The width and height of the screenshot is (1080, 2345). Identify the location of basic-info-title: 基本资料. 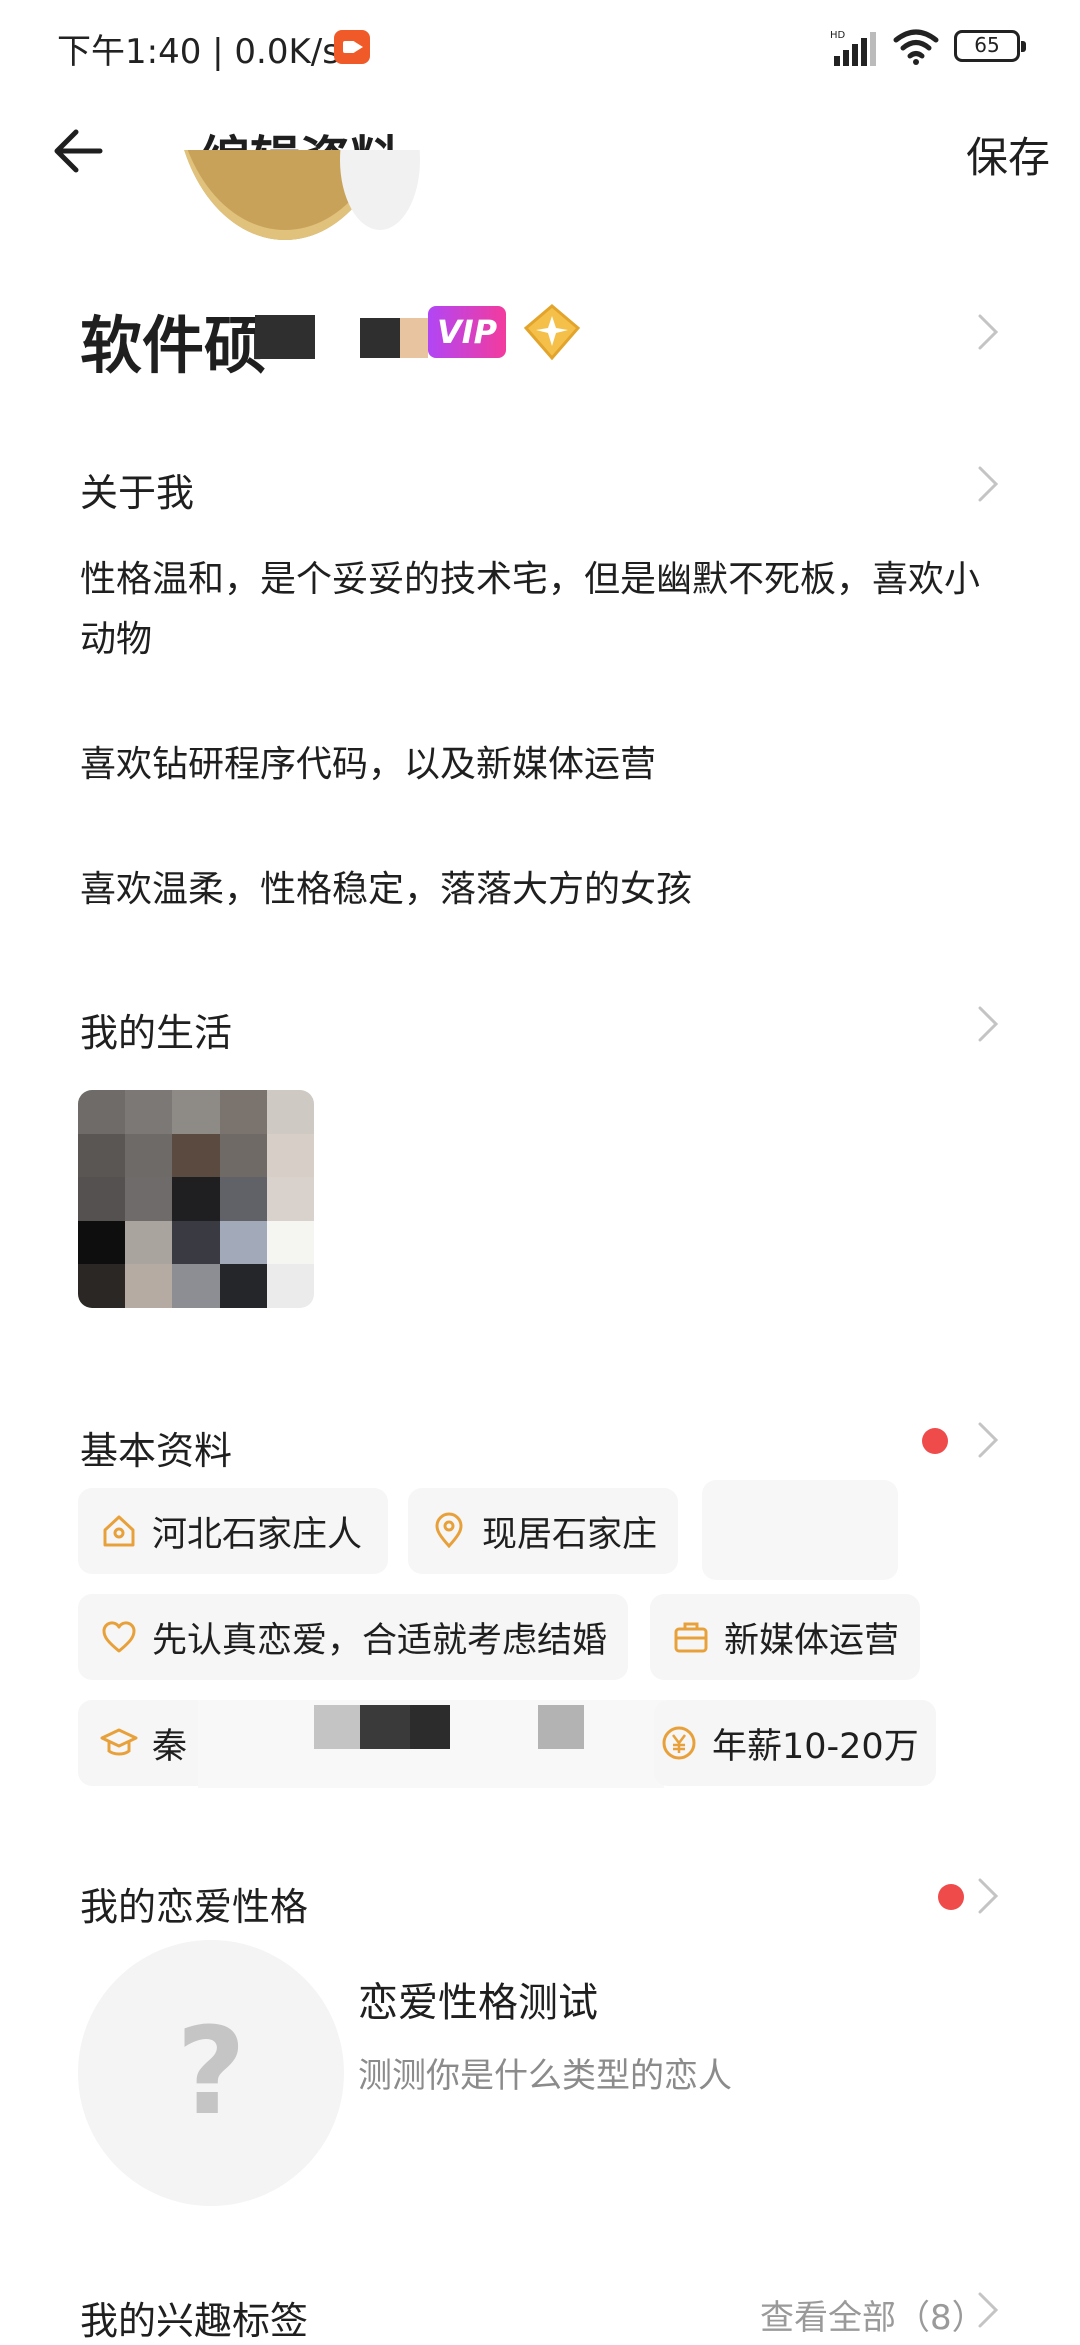
(156, 1451).